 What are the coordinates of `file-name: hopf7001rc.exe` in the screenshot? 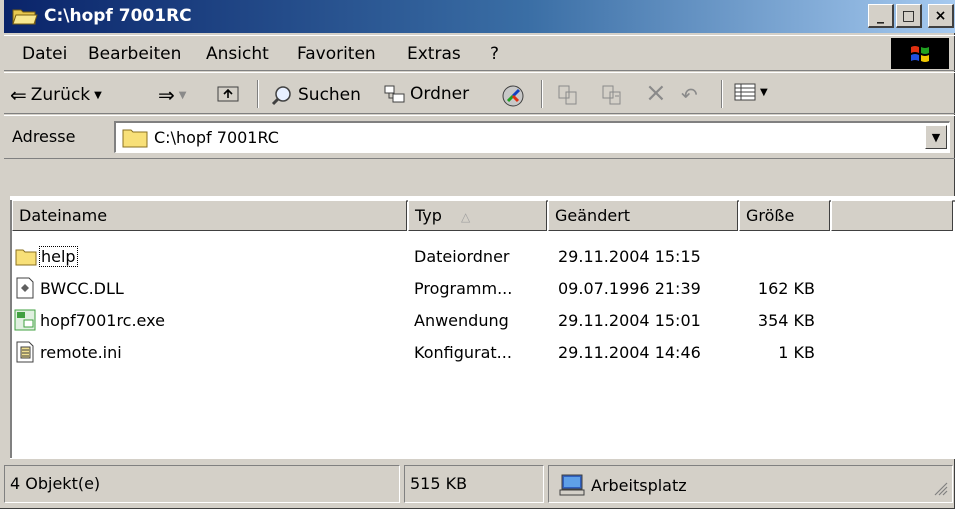 It's located at (102, 320).